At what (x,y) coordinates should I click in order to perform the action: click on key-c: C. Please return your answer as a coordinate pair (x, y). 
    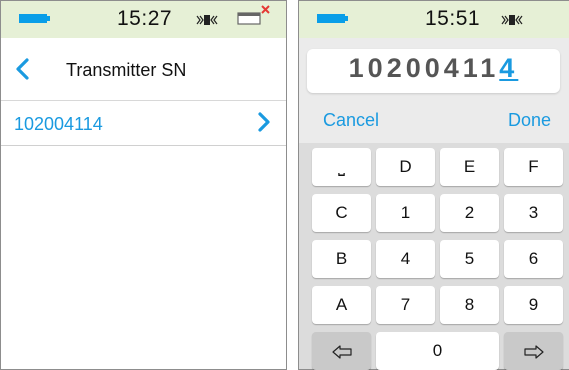
    Looking at the image, I should click on (341, 213).